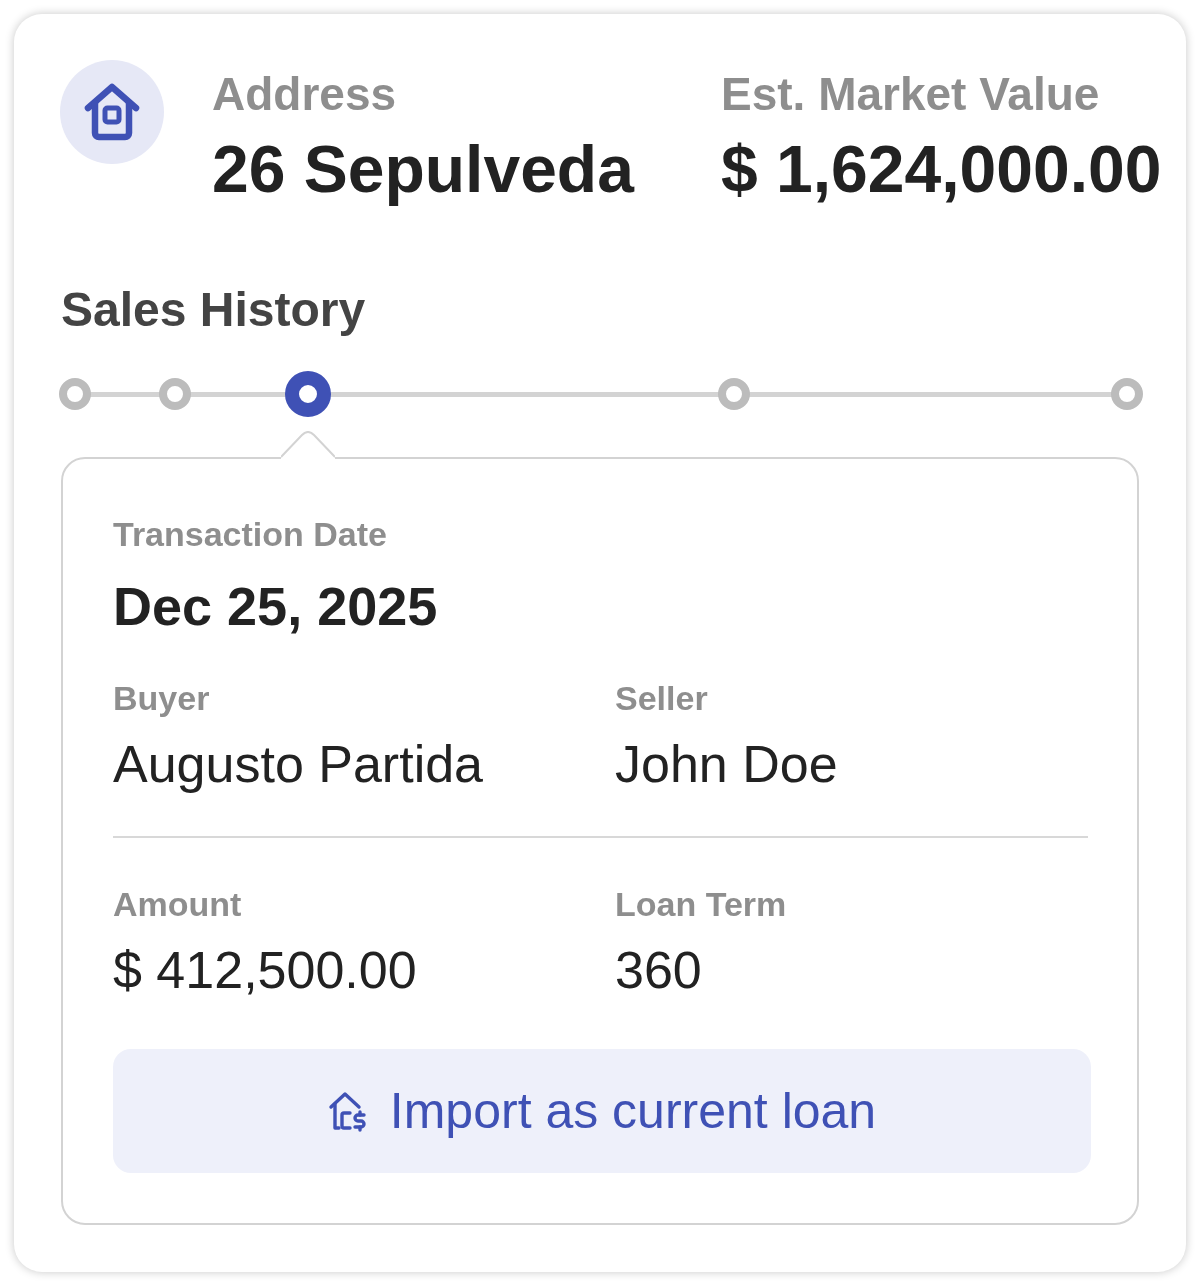 Image resolution: width=1200 pixels, height=1288 pixels. Describe the element at coordinates (276, 606) in the screenshot. I see `transaction-date: Dec 25, 2025` at that location.